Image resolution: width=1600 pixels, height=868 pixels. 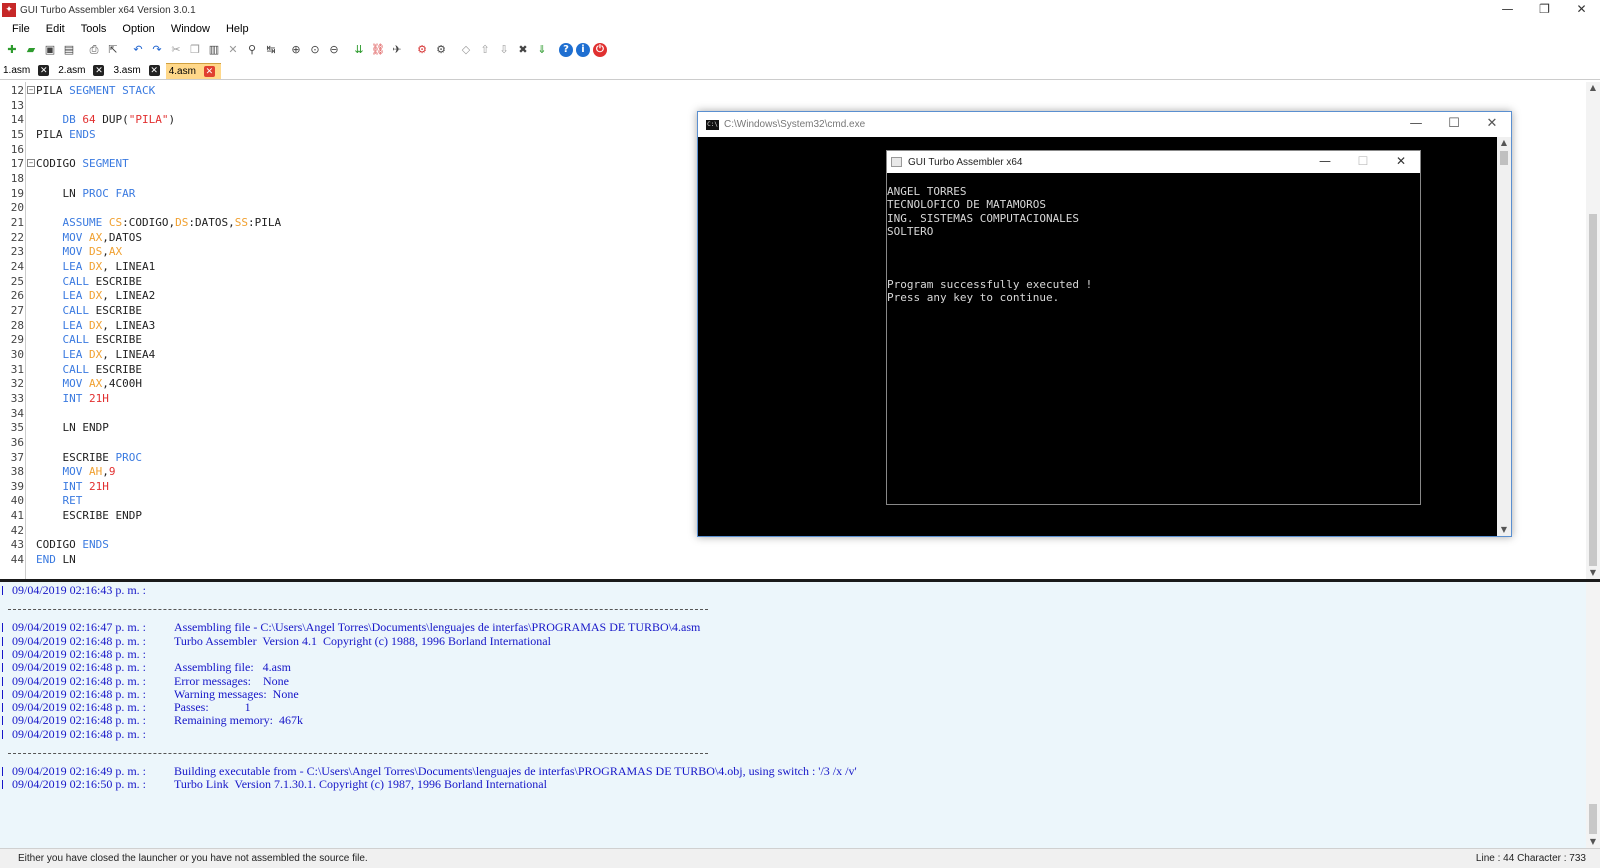 I want to click on code-token: LEA, so click(x=75, y=354).